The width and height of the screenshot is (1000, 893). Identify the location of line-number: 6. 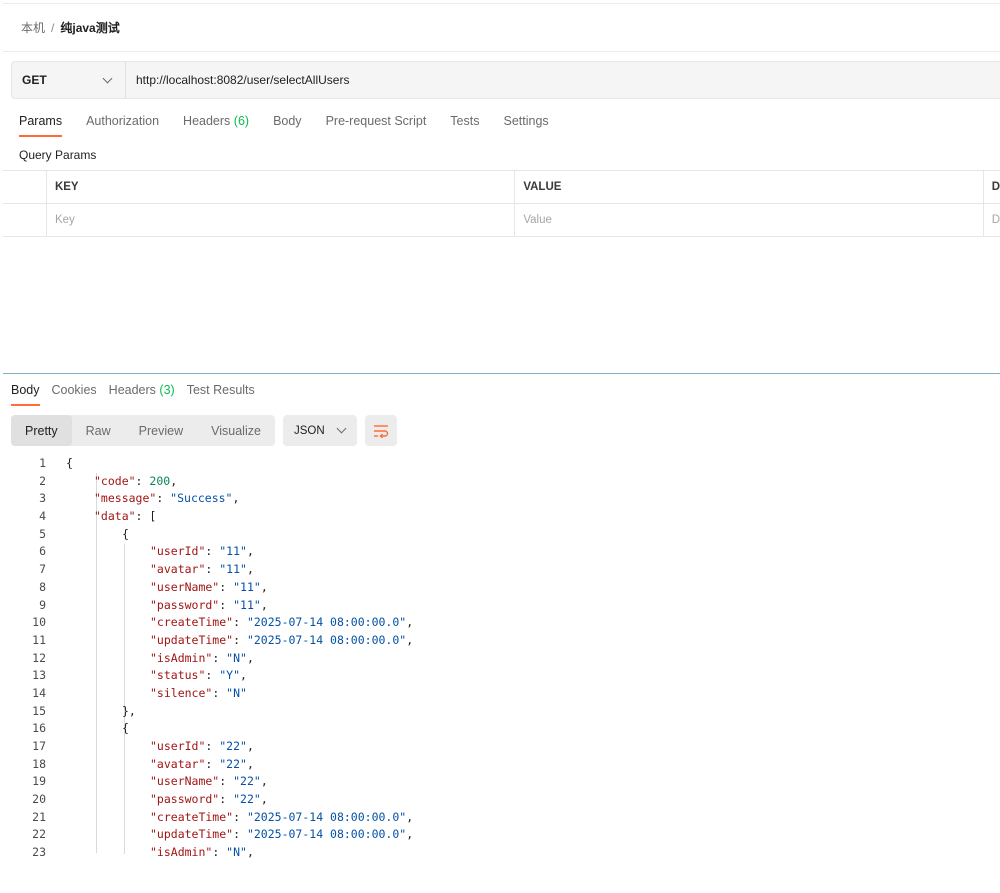
(42, 551).